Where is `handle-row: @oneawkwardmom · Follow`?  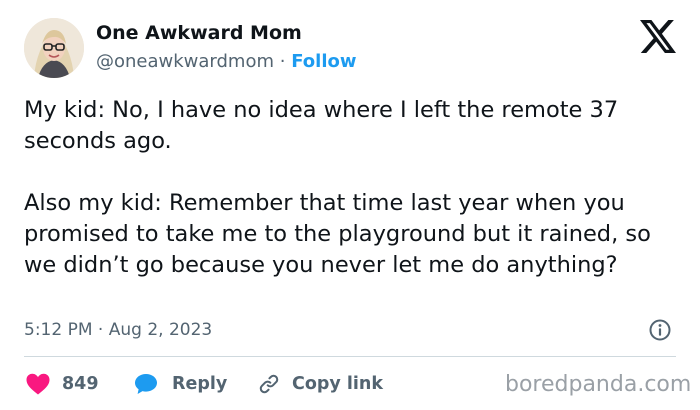 handle-row: @oneawkwardmom · Follow is located at coordinates (226, 61).